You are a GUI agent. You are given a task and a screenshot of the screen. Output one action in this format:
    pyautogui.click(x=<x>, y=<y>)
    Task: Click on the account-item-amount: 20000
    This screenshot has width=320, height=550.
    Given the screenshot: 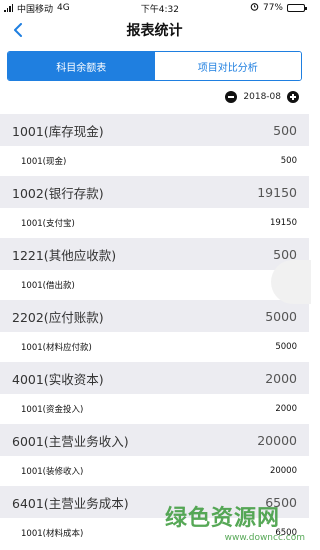 What is the action you would take?
    pyautogui.click(x=283, y=471)
    